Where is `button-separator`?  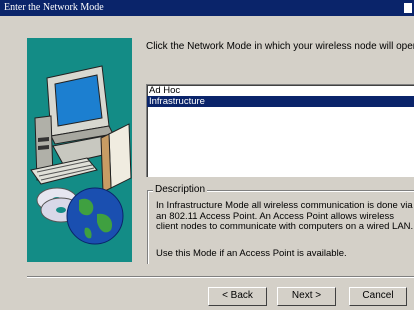
button-separator is located at coordinates (220, 277).